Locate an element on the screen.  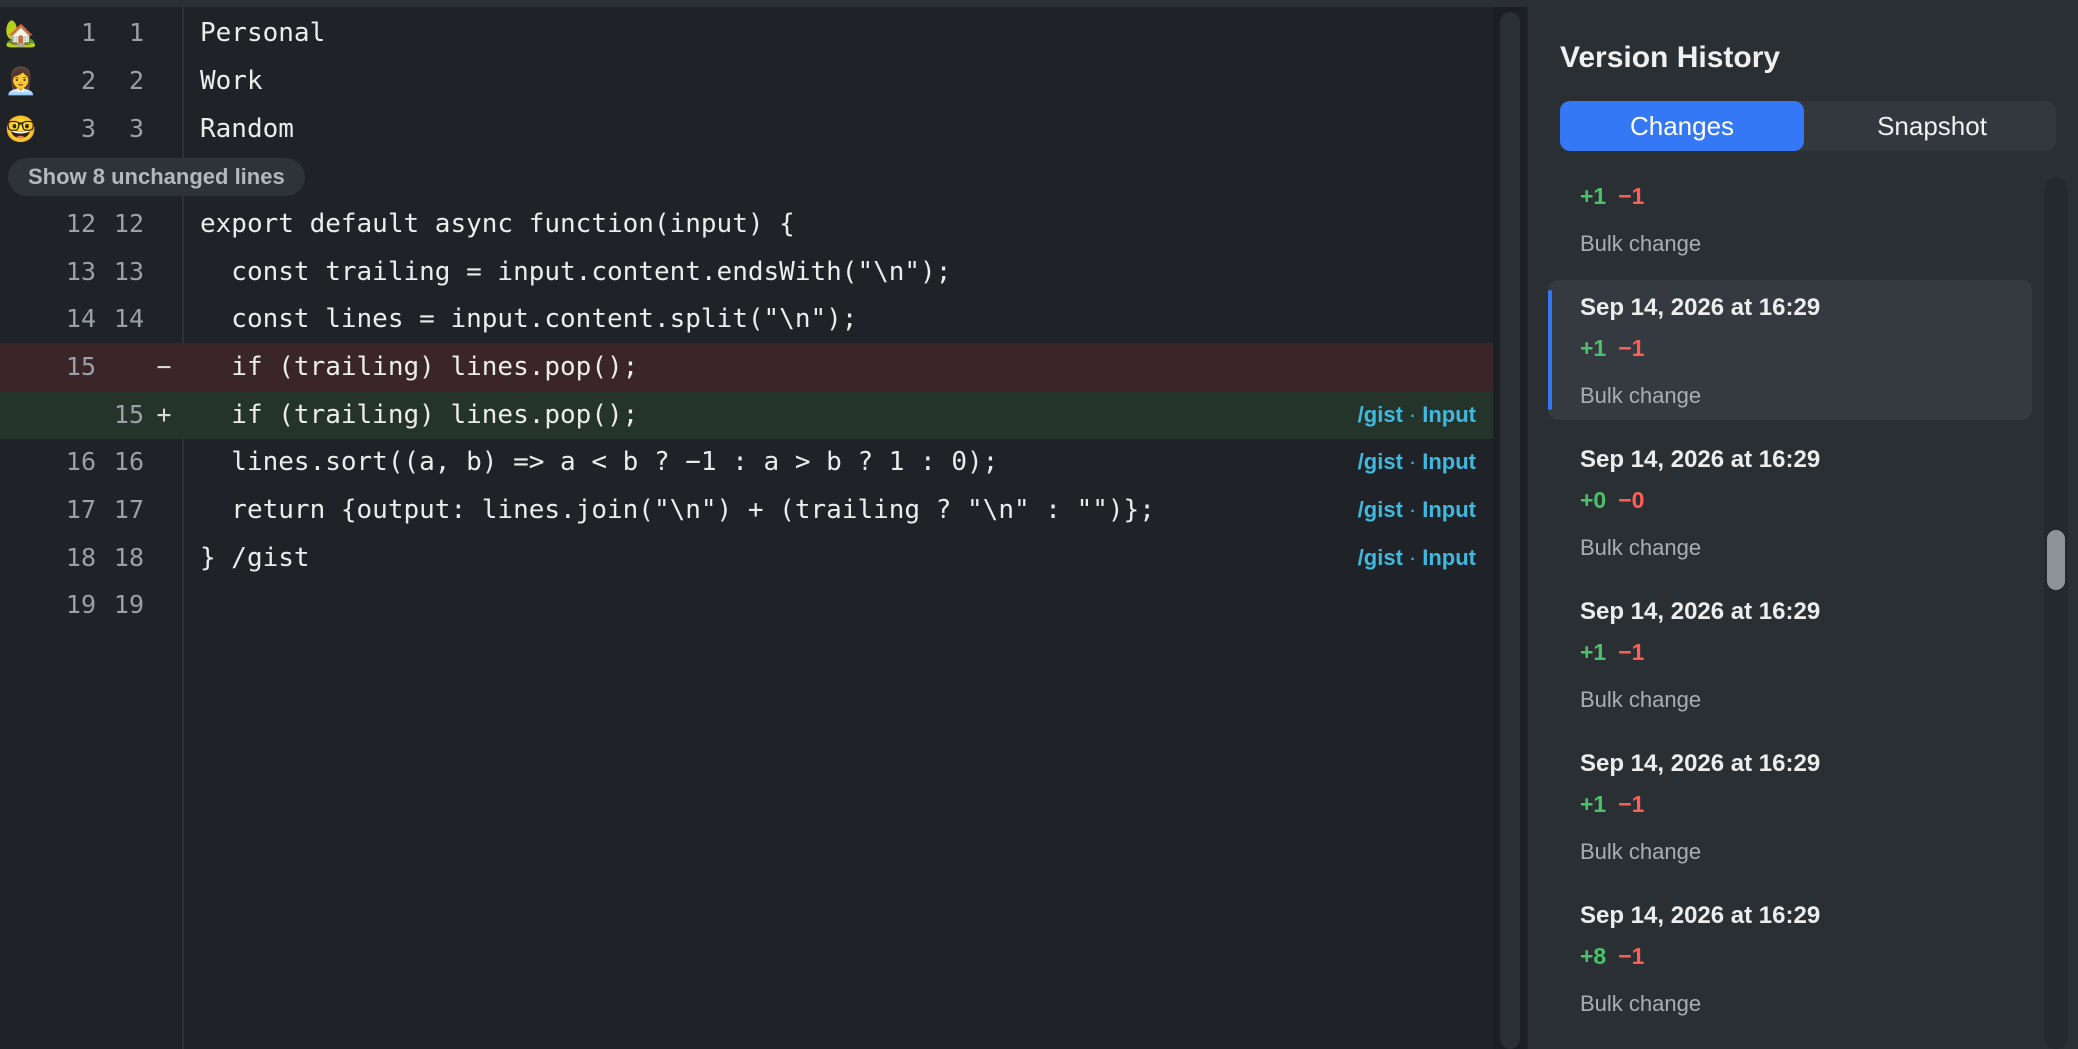
new-line-number: 15 is located at coordinates (128, 414).